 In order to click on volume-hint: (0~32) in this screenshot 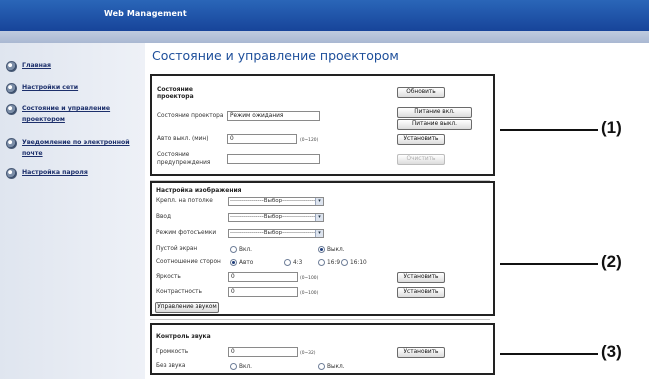, I will do `click(308, 353)`.